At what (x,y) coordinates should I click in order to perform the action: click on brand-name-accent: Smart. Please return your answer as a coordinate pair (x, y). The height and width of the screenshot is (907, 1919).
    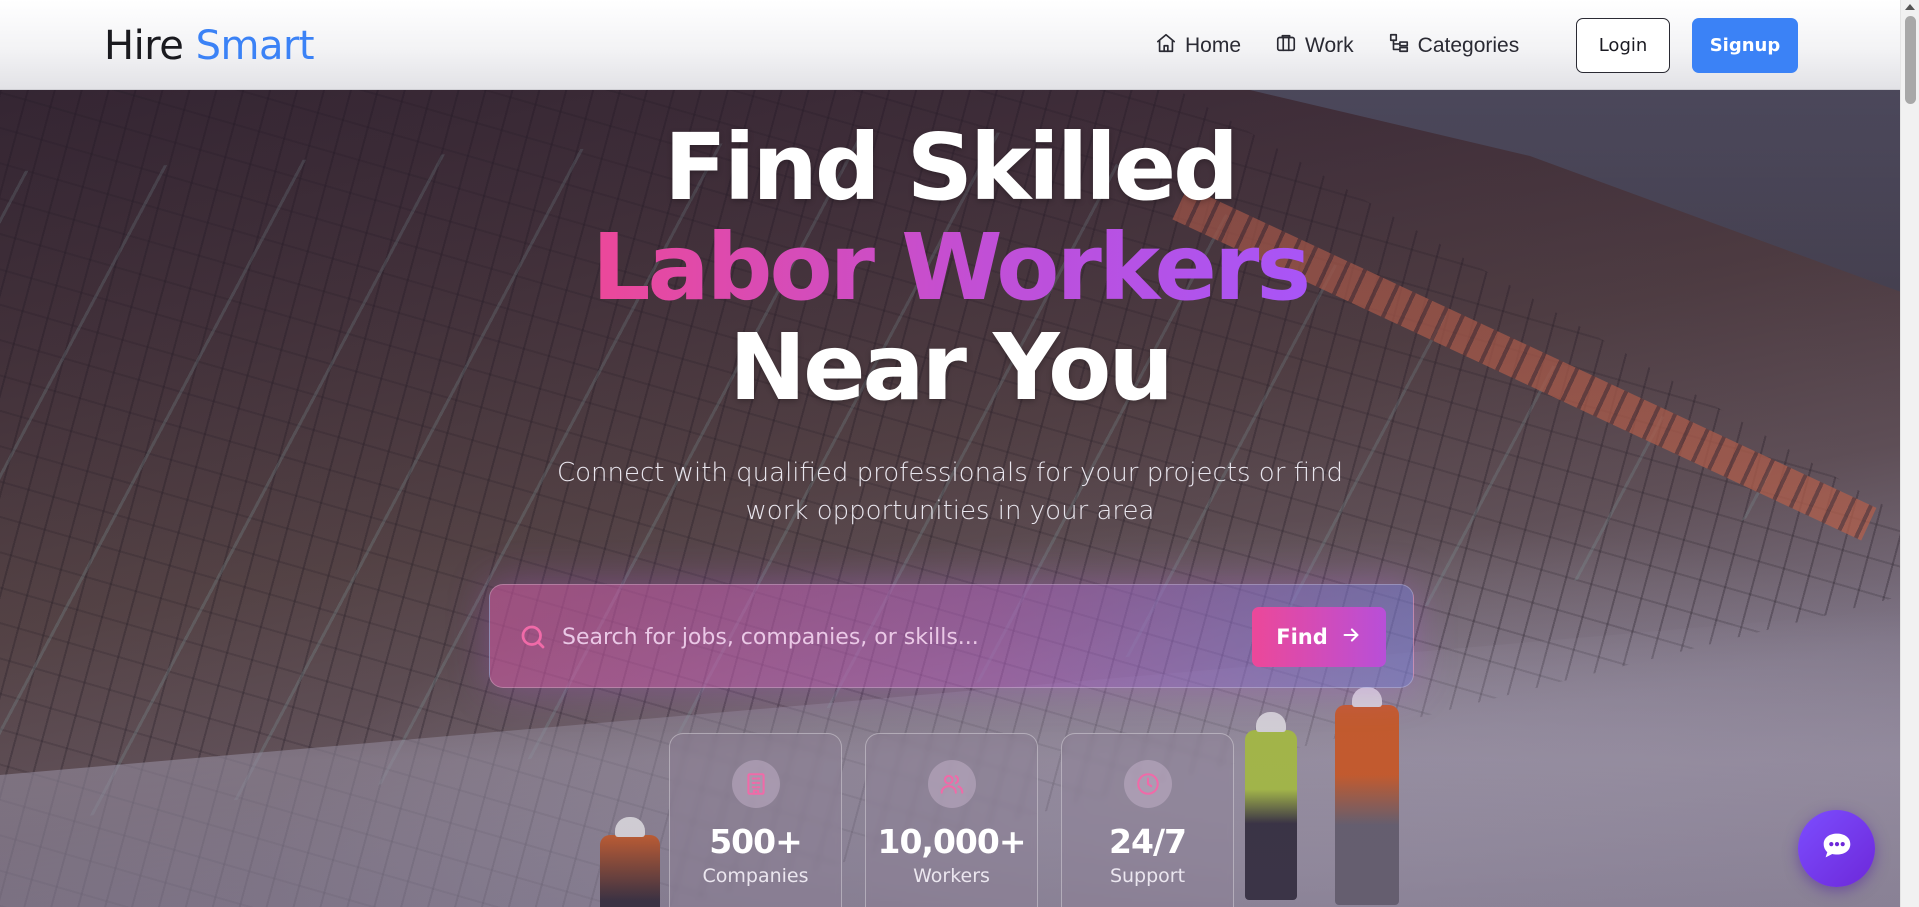
    Looking at the image, I should click on (255, 46).